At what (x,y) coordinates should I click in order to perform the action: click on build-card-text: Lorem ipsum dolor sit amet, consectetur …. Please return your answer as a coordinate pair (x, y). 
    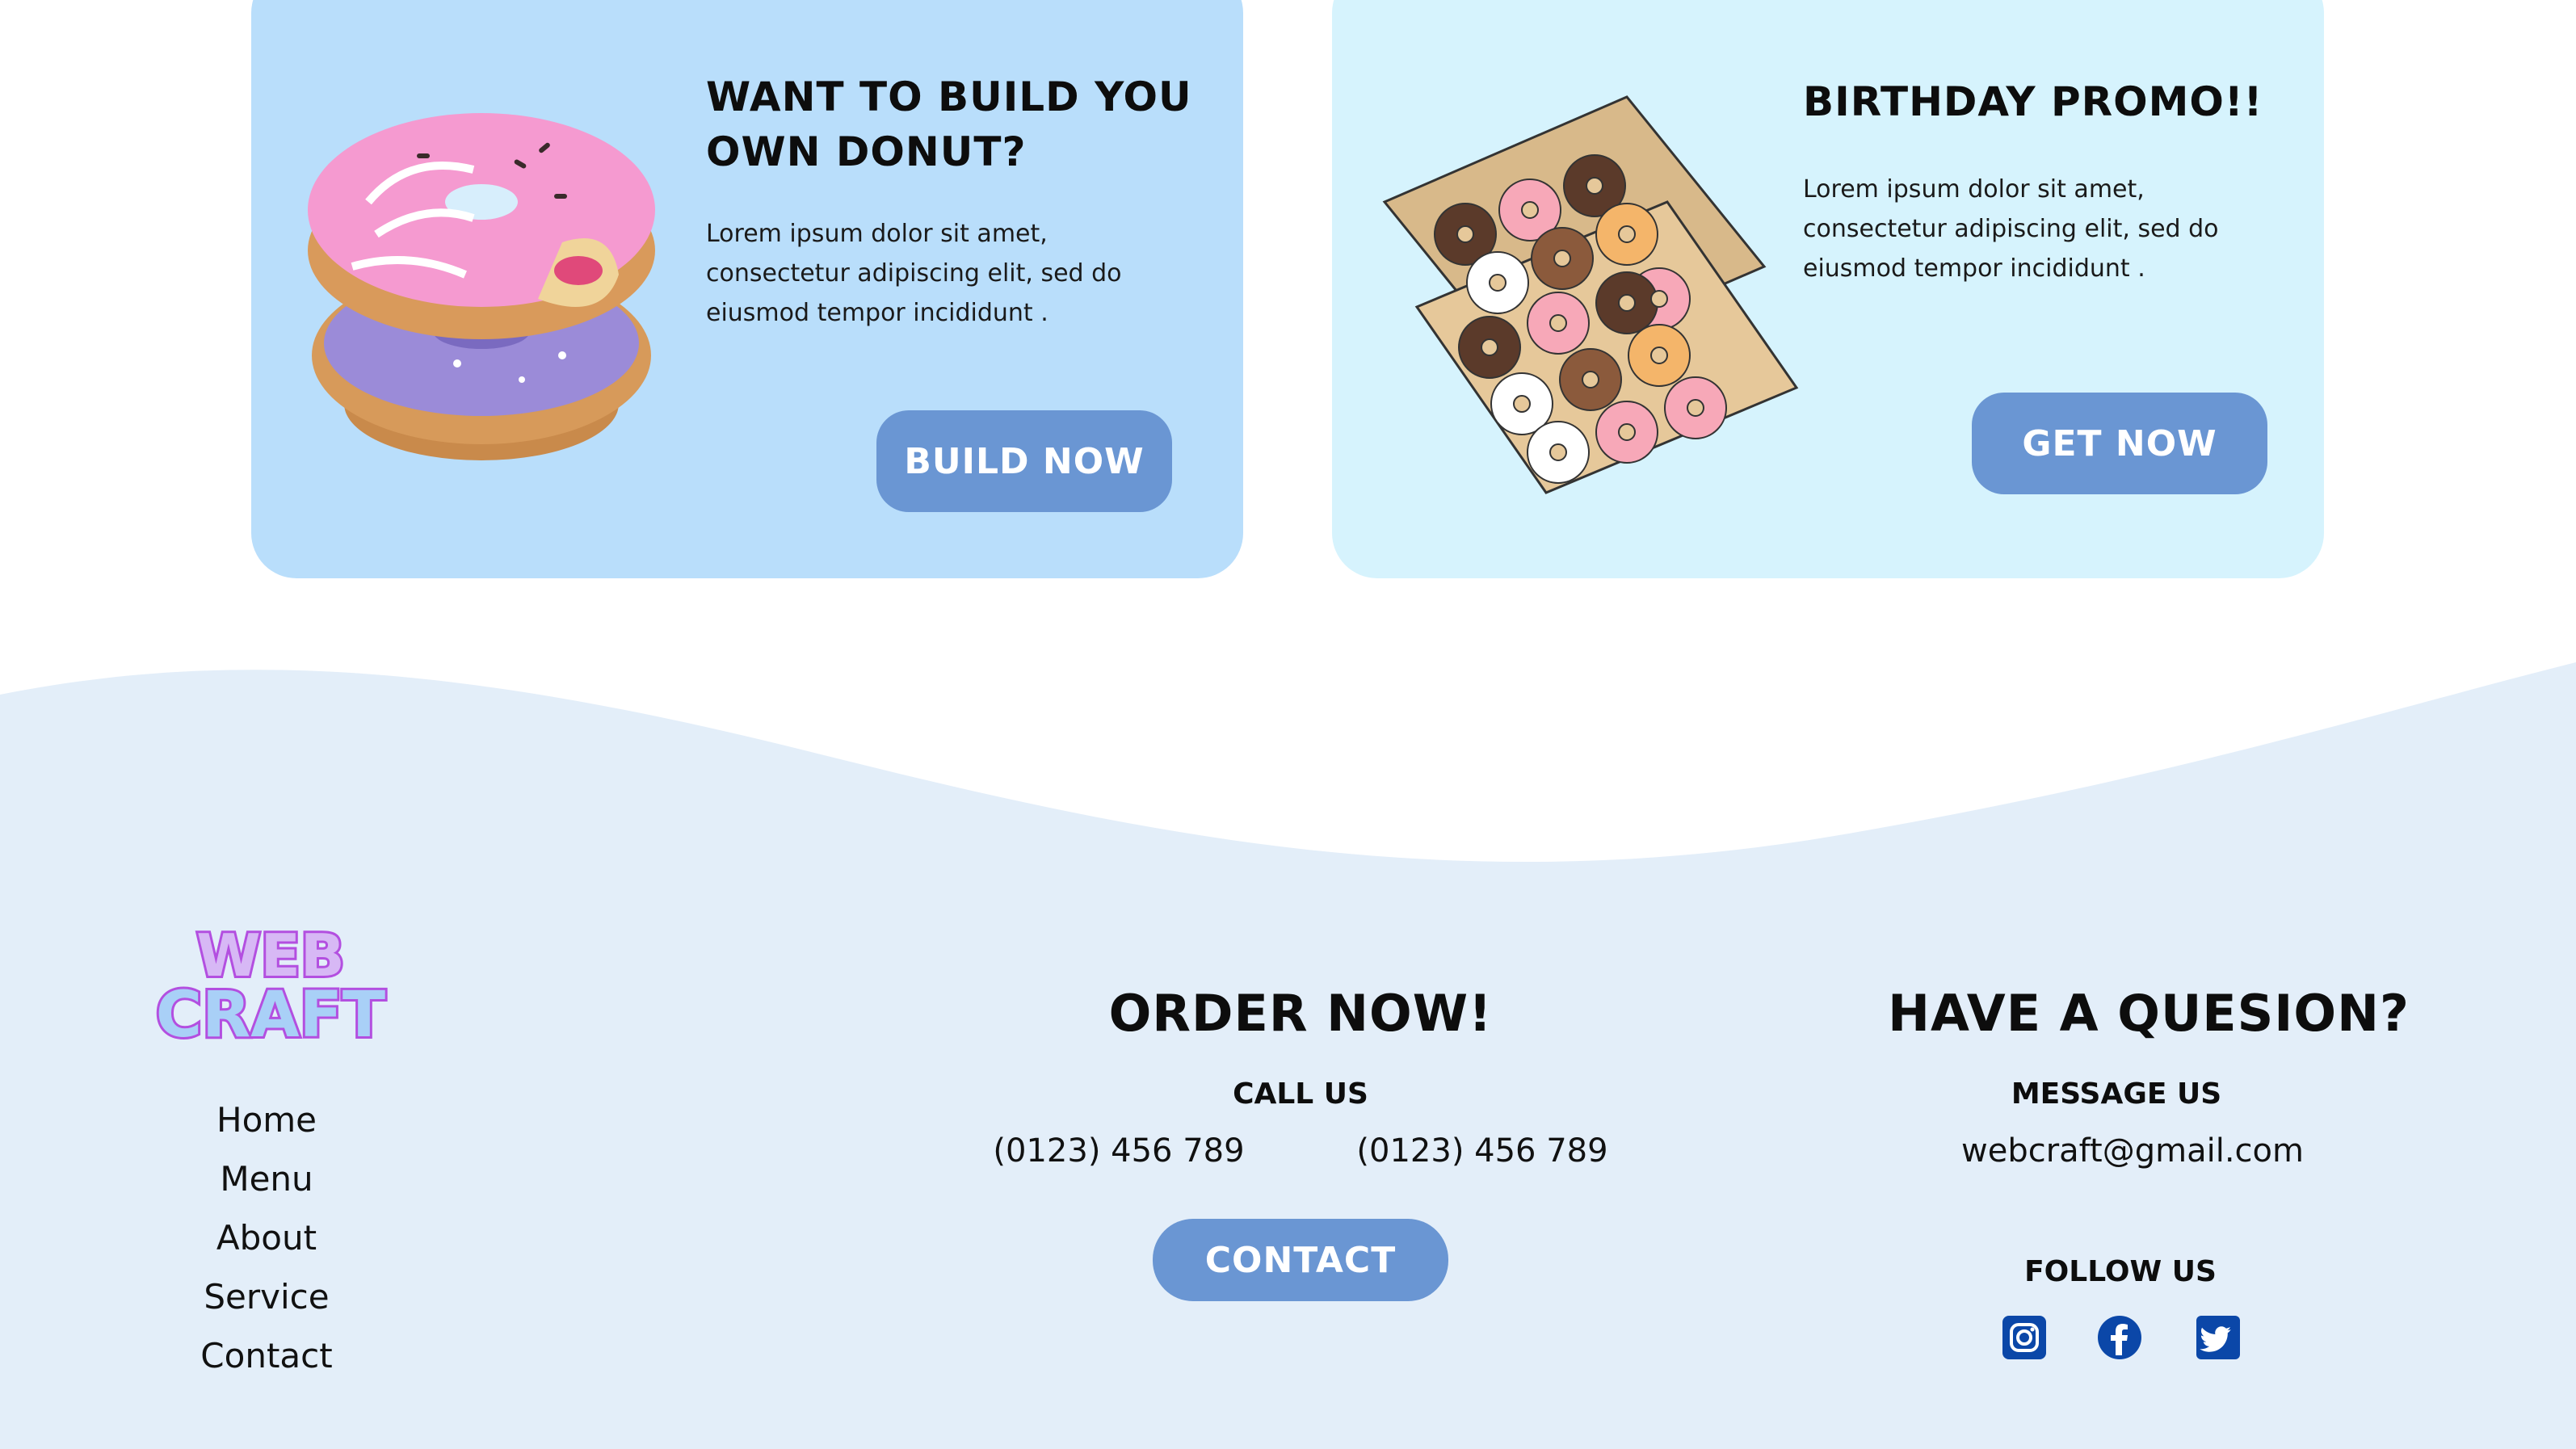
    Looking at the image, I should click on (914, 274).